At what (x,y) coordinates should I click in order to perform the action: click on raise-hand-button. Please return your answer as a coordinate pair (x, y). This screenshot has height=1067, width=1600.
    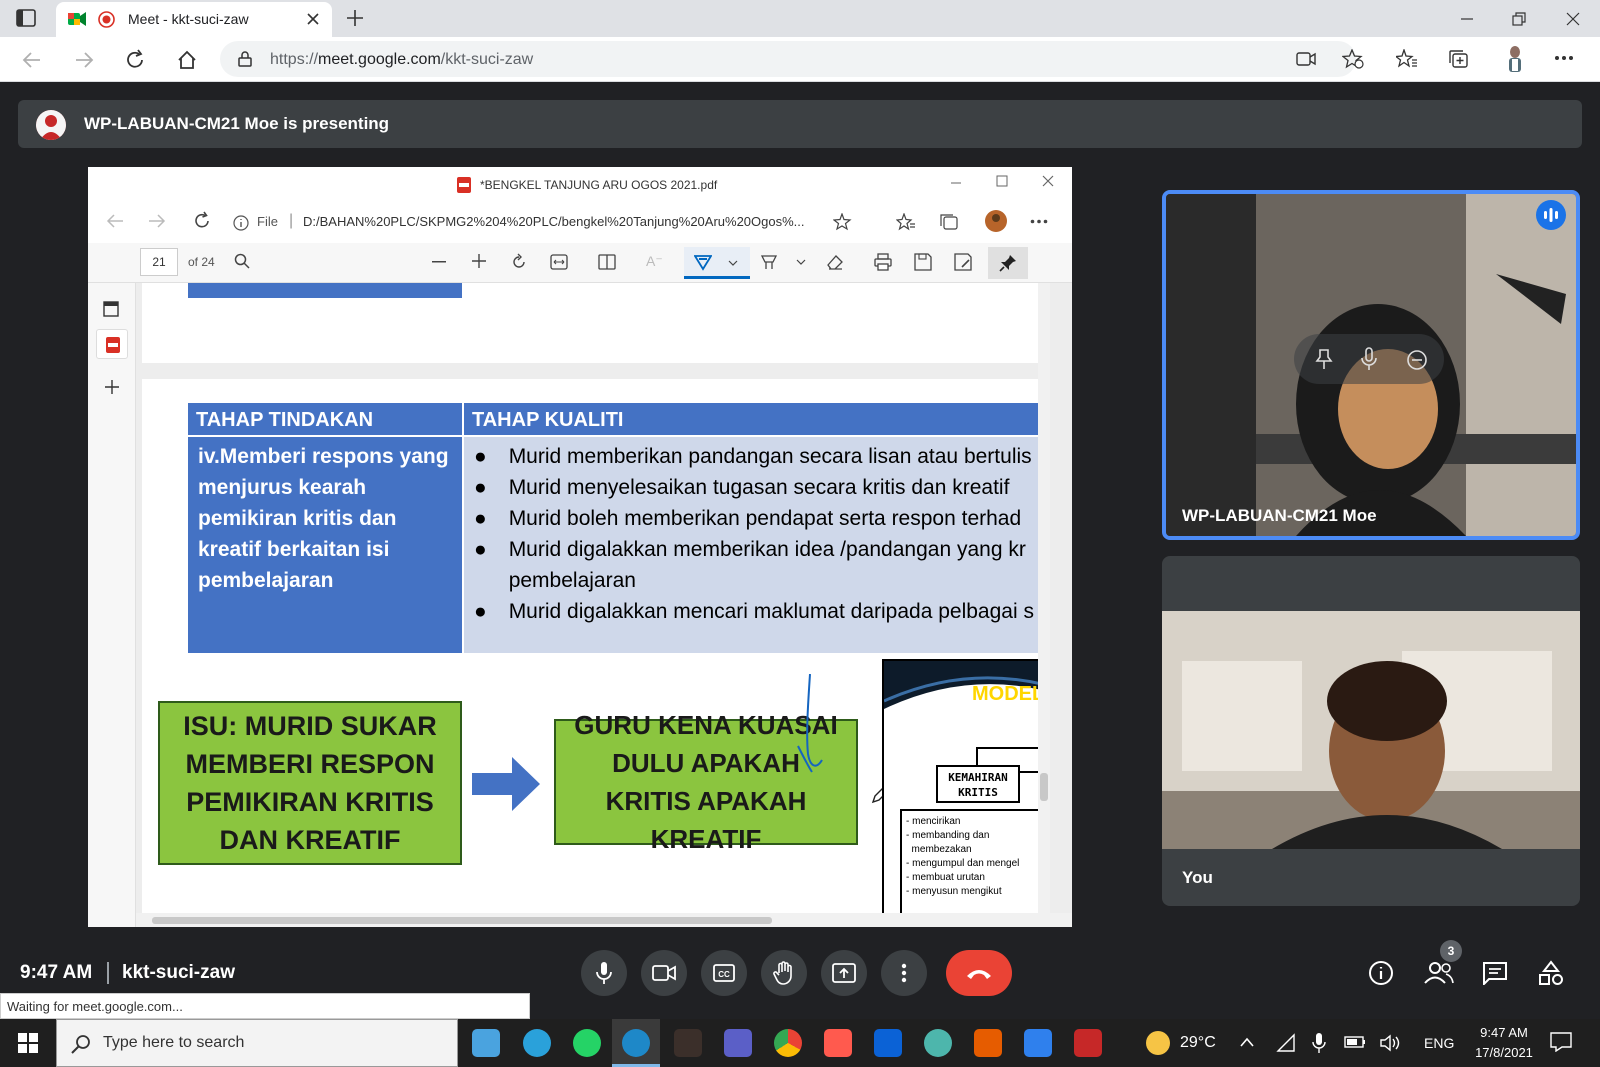
    Looking at the image, I should click on (784, 973).